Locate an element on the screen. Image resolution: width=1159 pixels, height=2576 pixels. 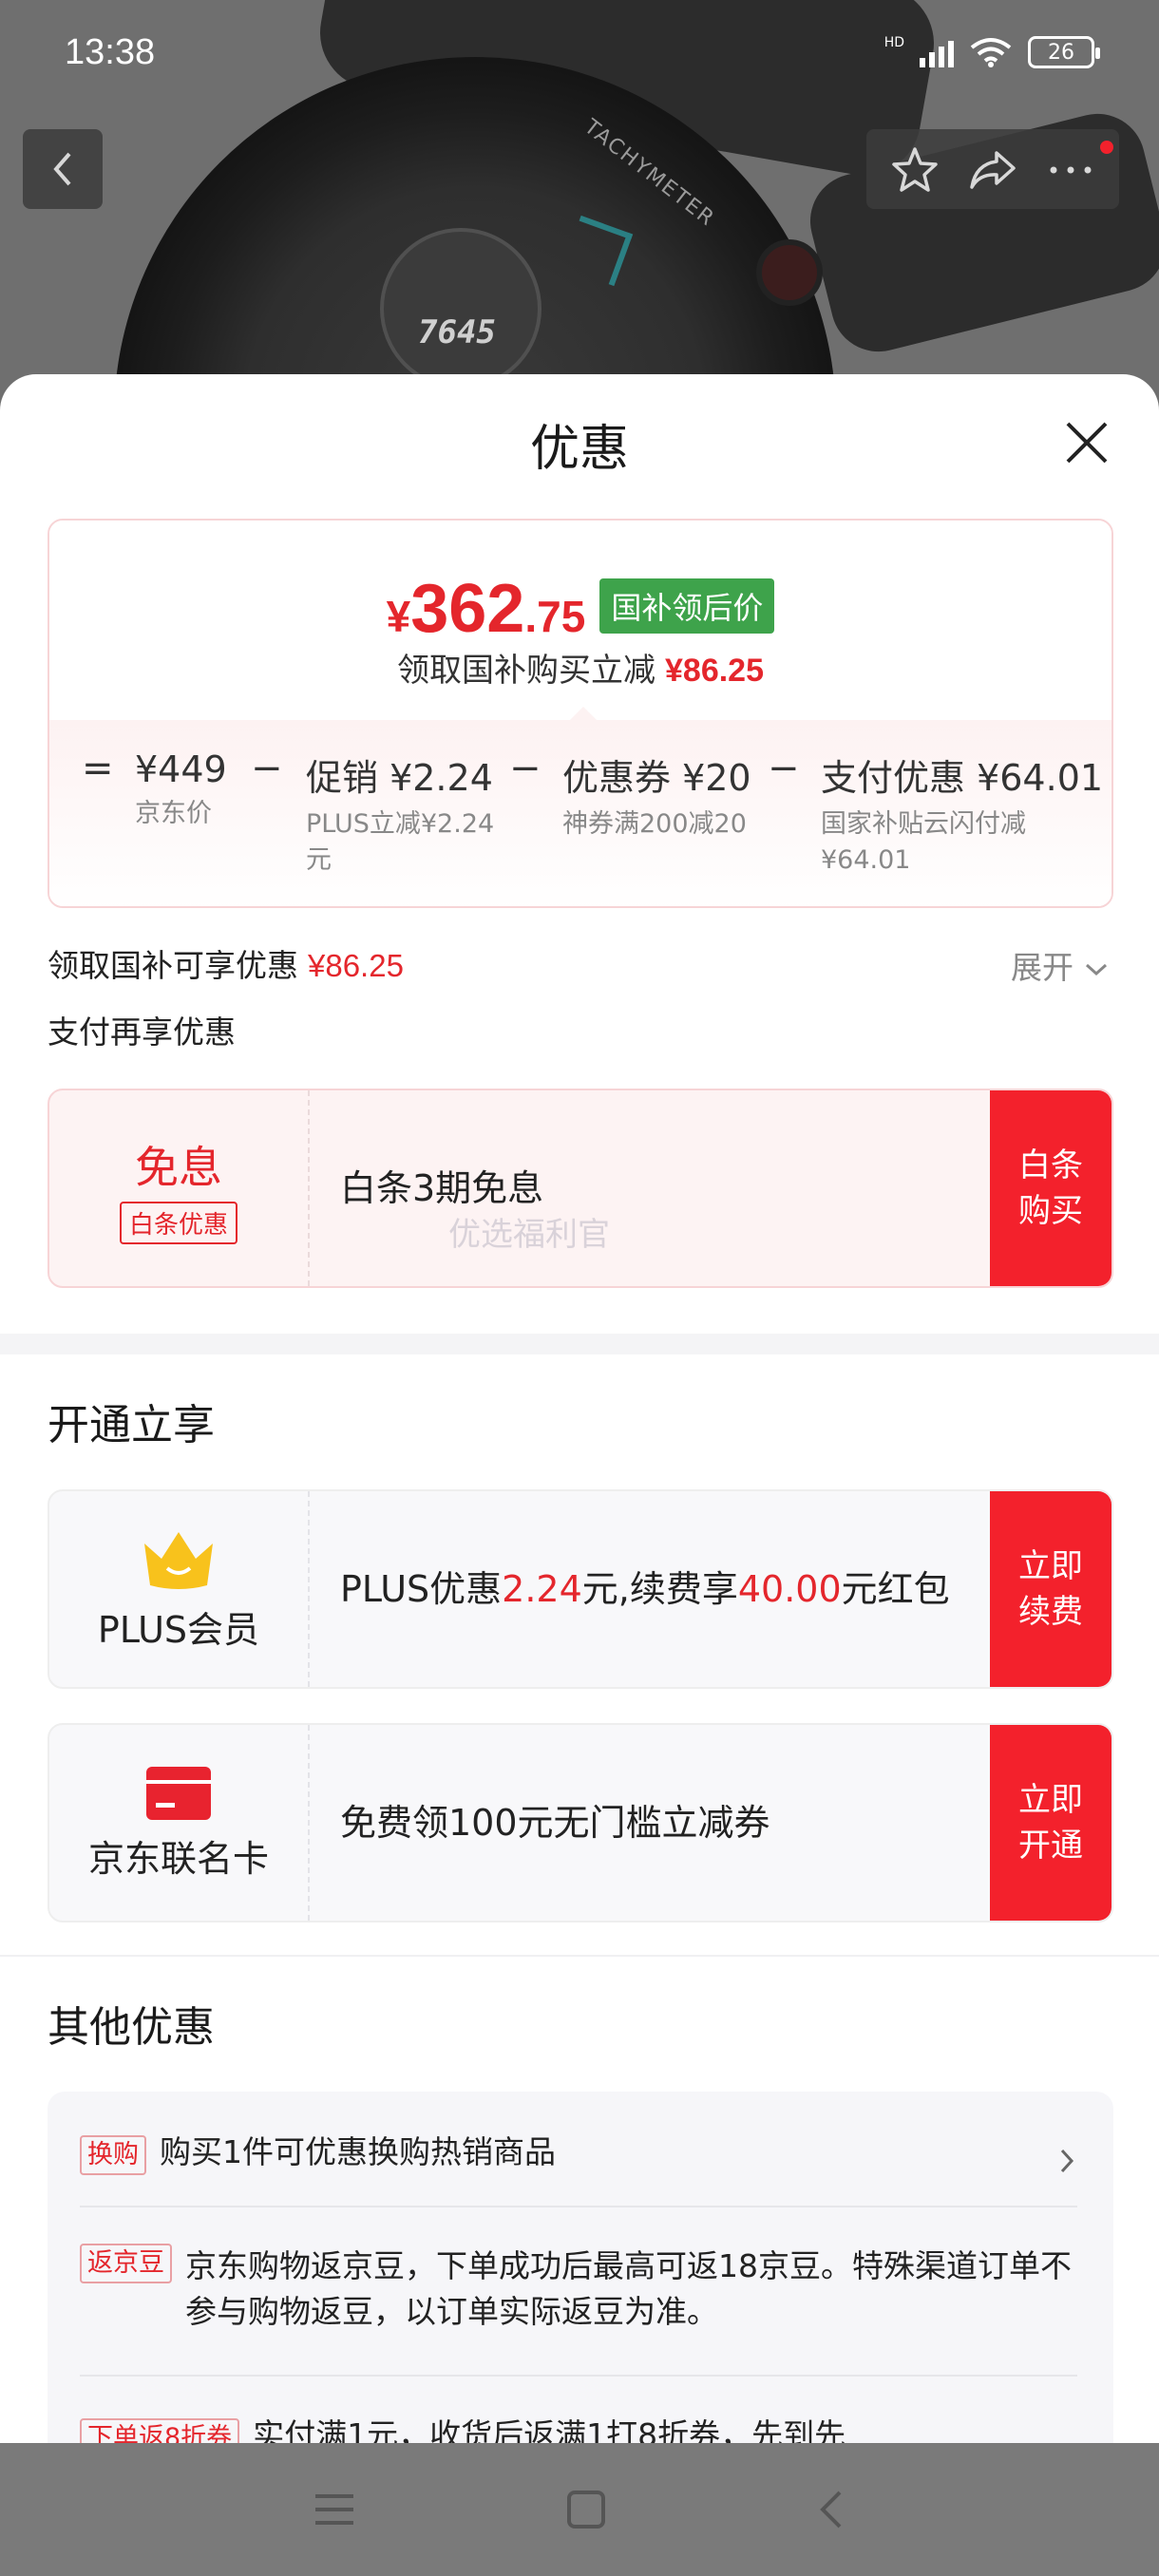
breakdown-jd-price: ¥449 京东价 is located at coordinates (192, 790).